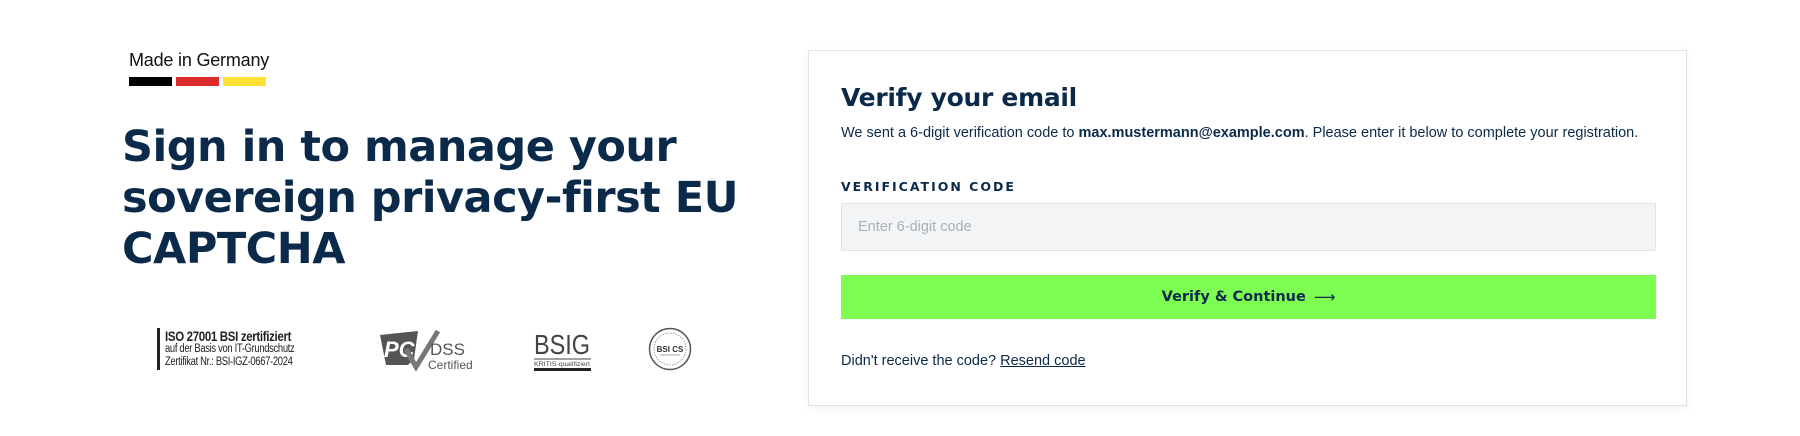 This screenshot has width=1800, height=436. I want to click on flag-stripe-gold, so click(244, 81).